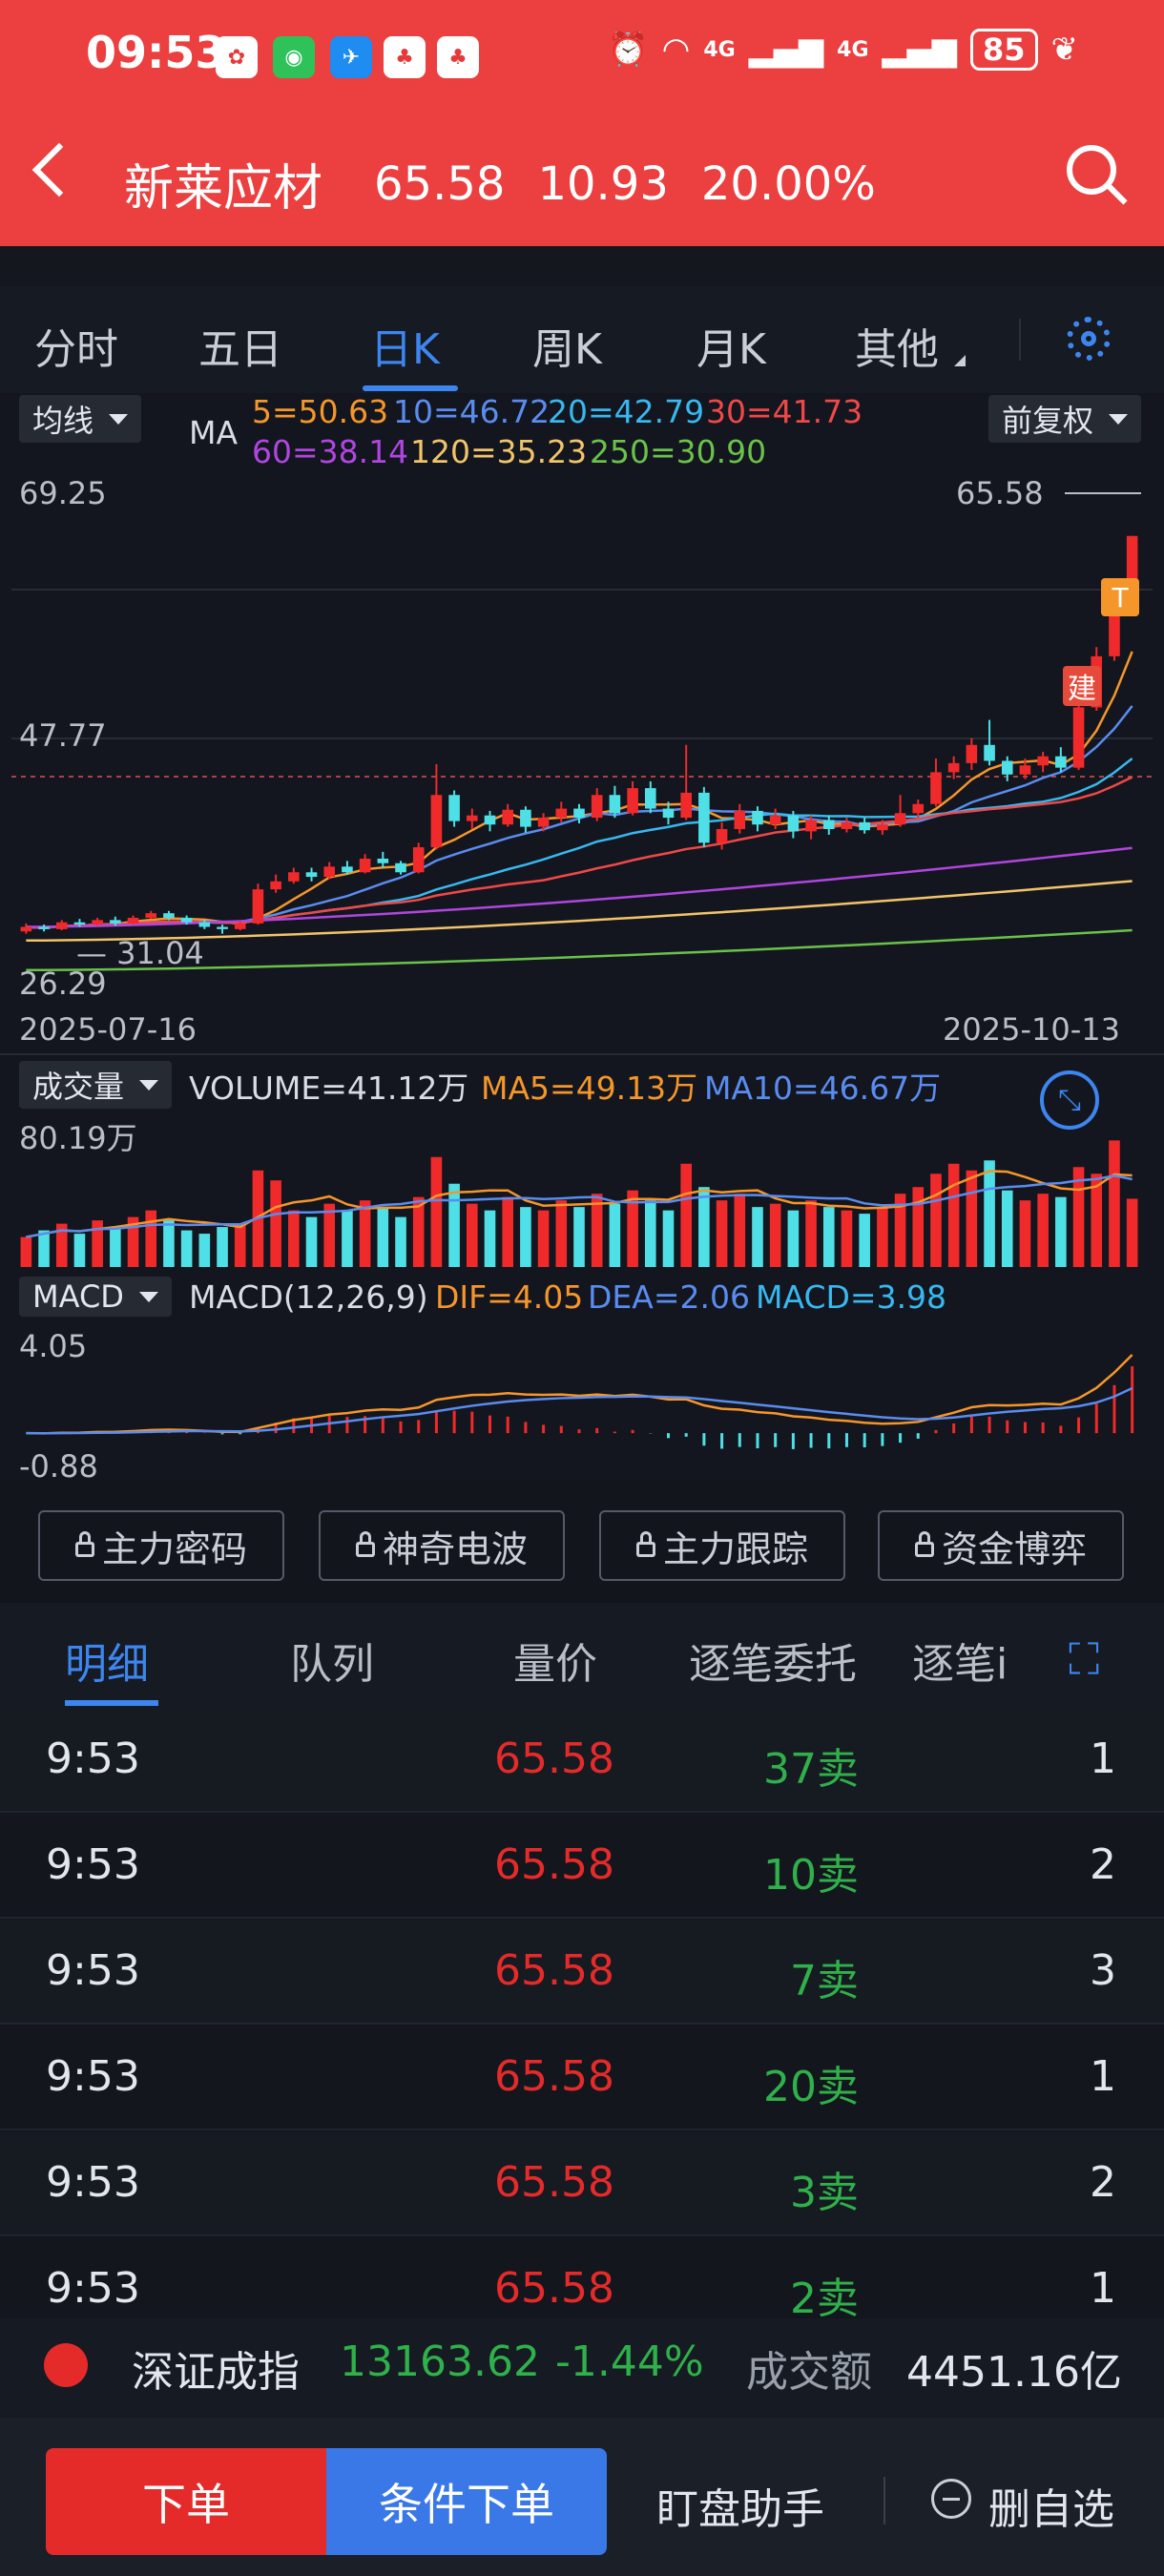  I want to click on tab-fenshi: 分时, so click(76, 345).